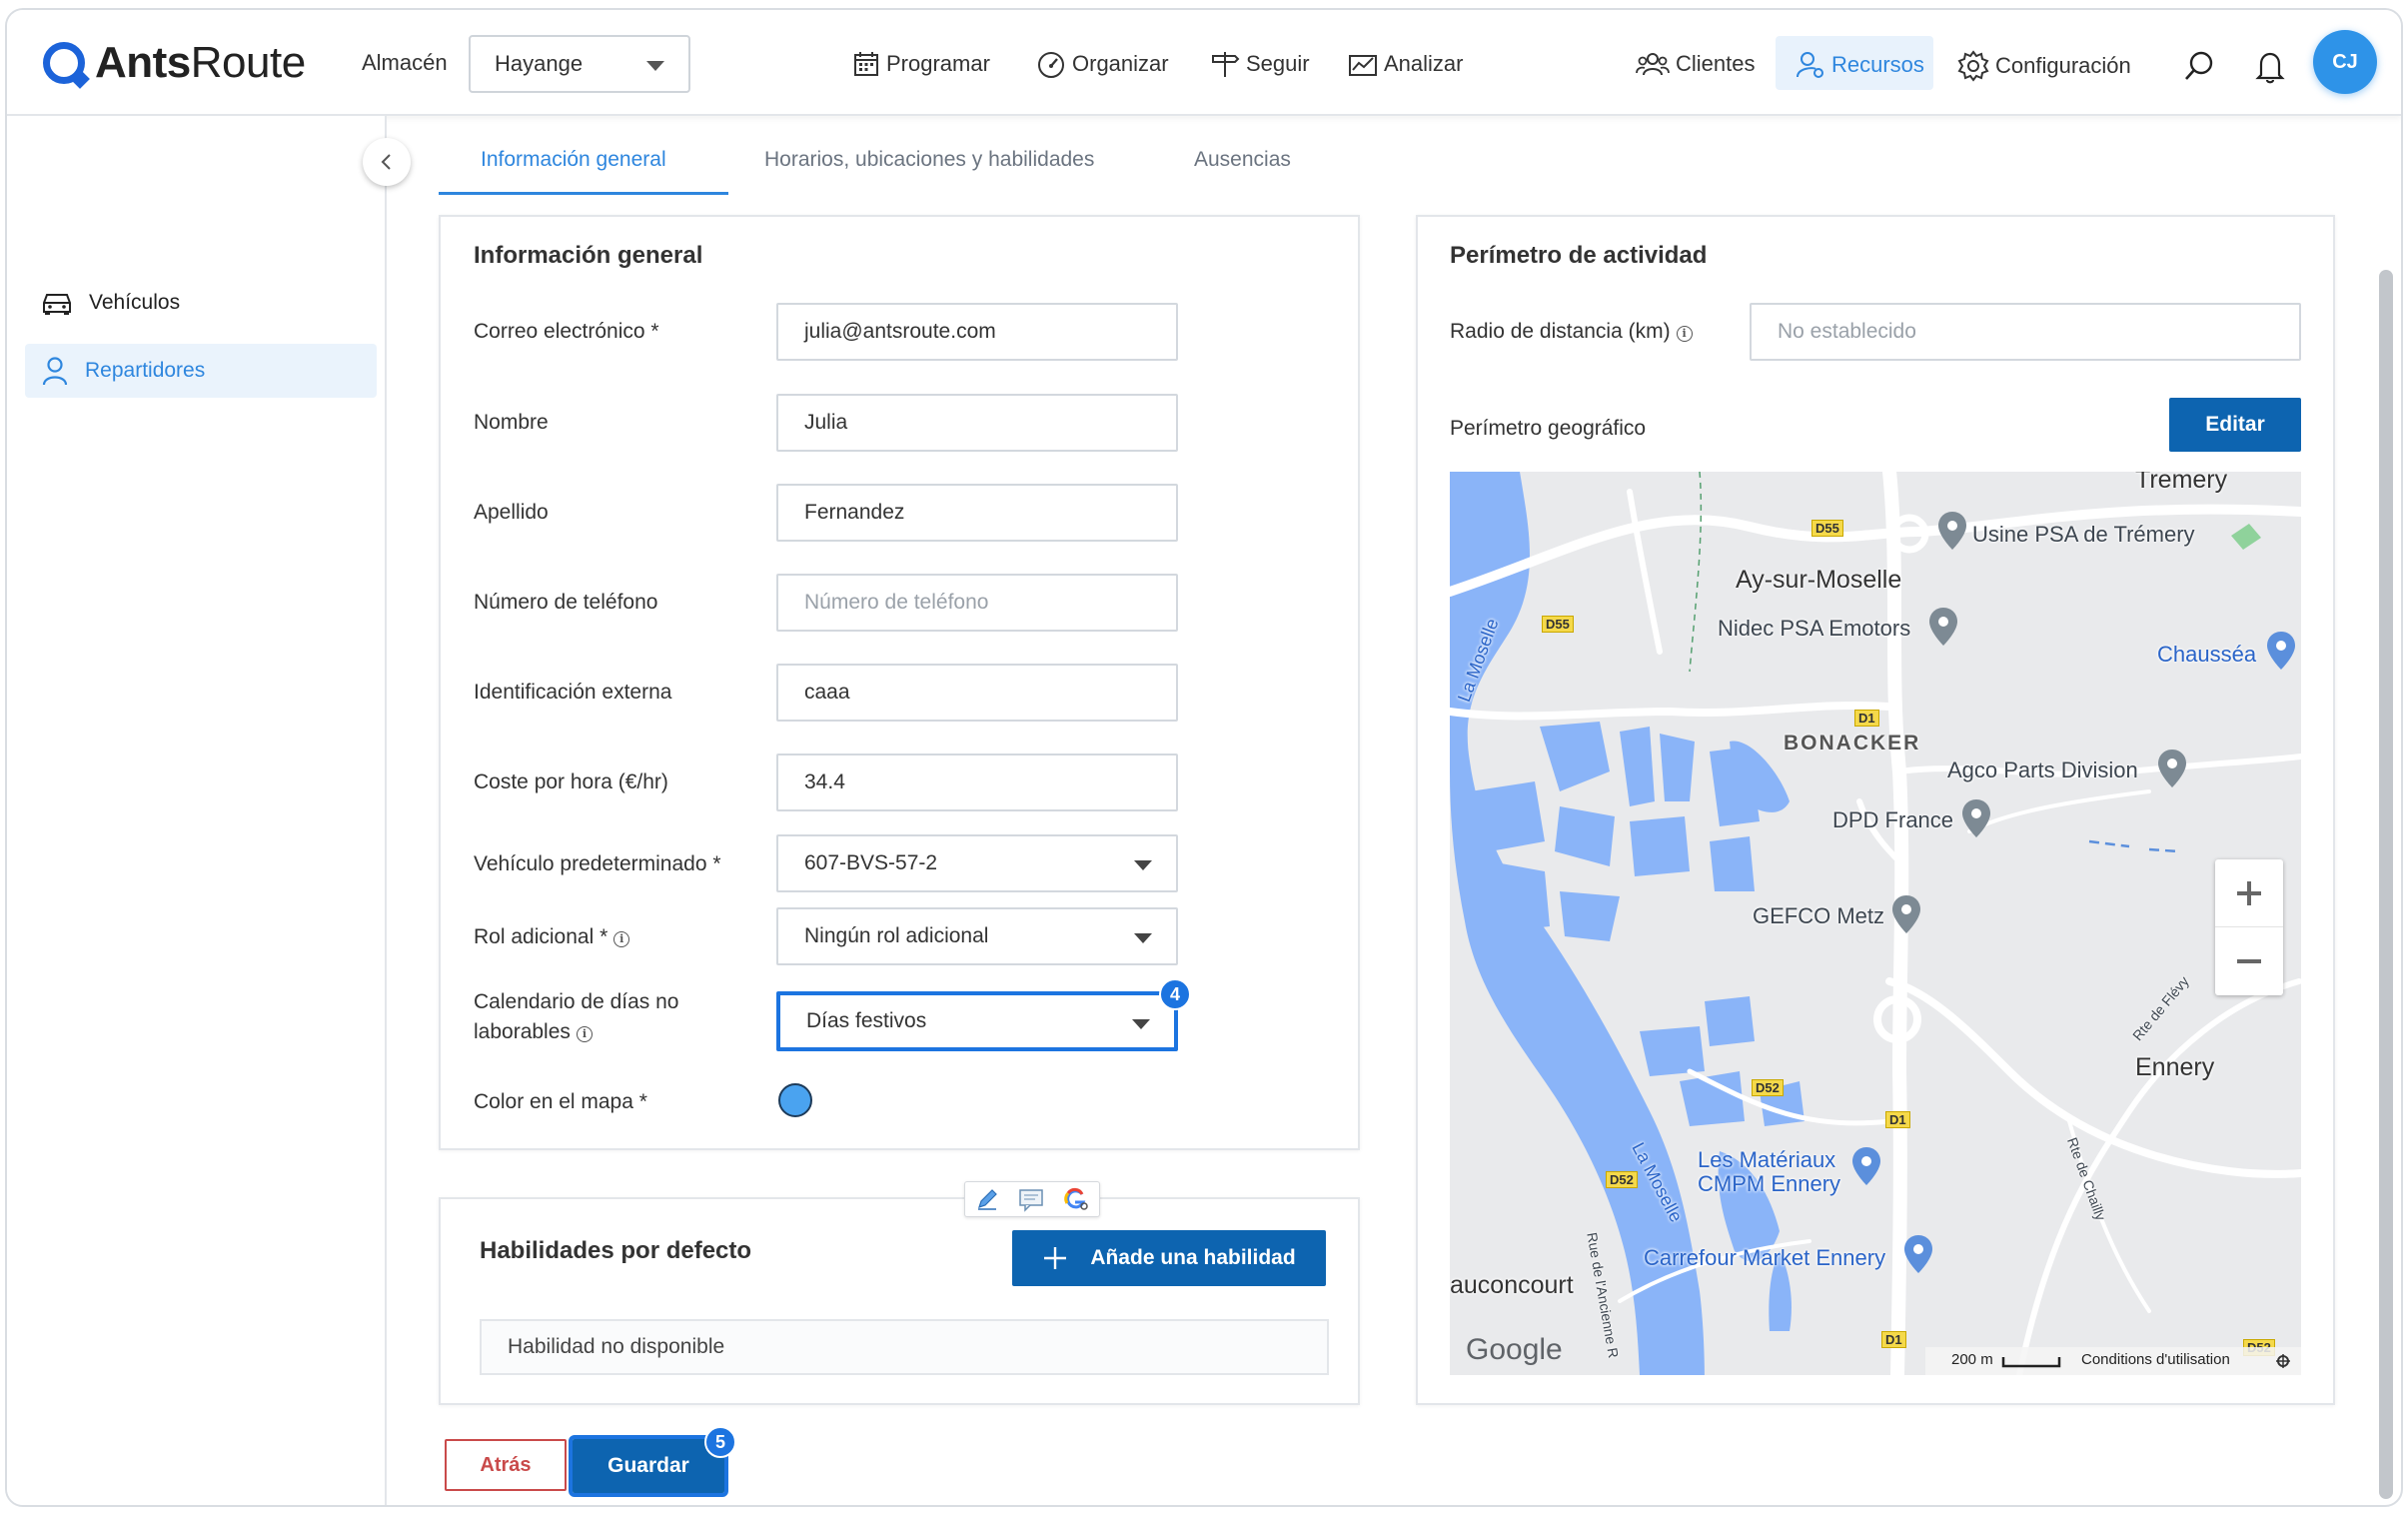 This screenshot has width=2408, height=1514. Describe the element at coordinates (506, 1465) in the screenshot. I see `back-button: Atrás` at that location.